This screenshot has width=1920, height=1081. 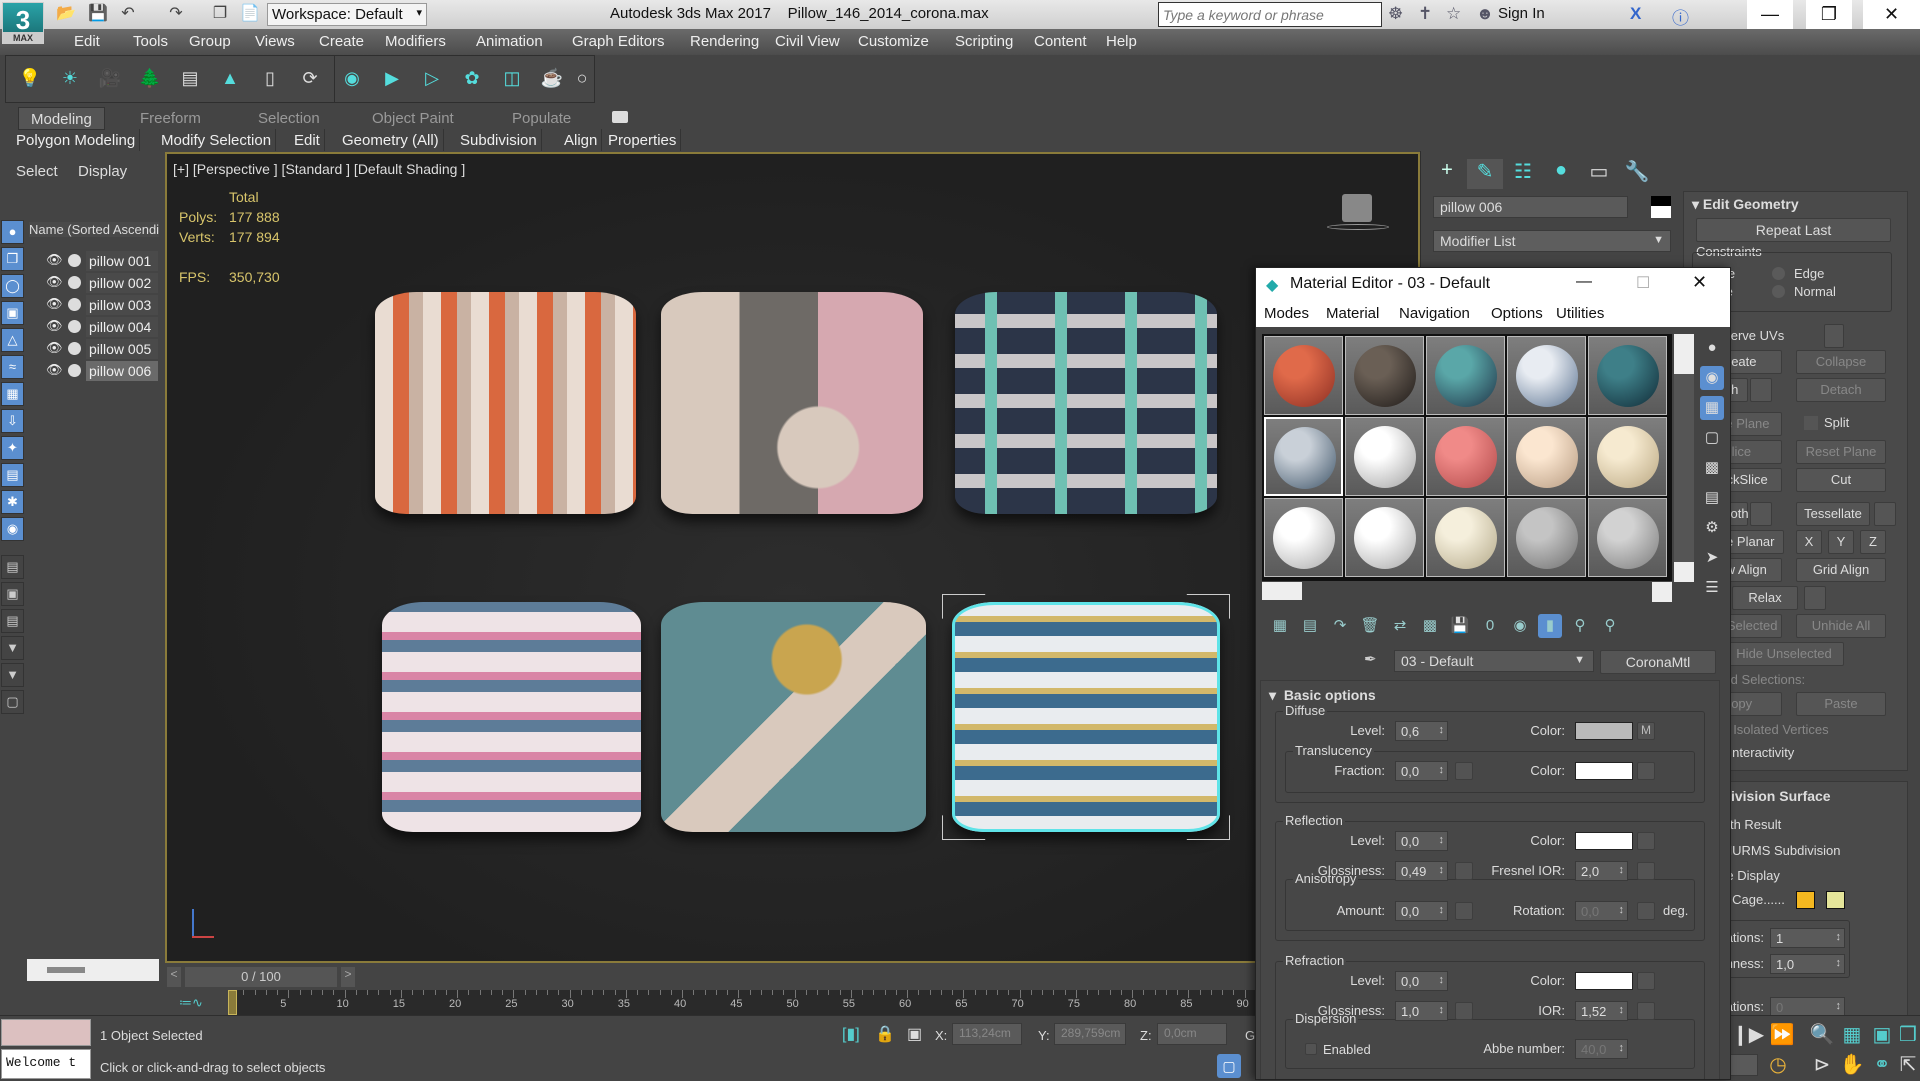 I want to click on ribbon-options-icon, so click(x=620, y=117).